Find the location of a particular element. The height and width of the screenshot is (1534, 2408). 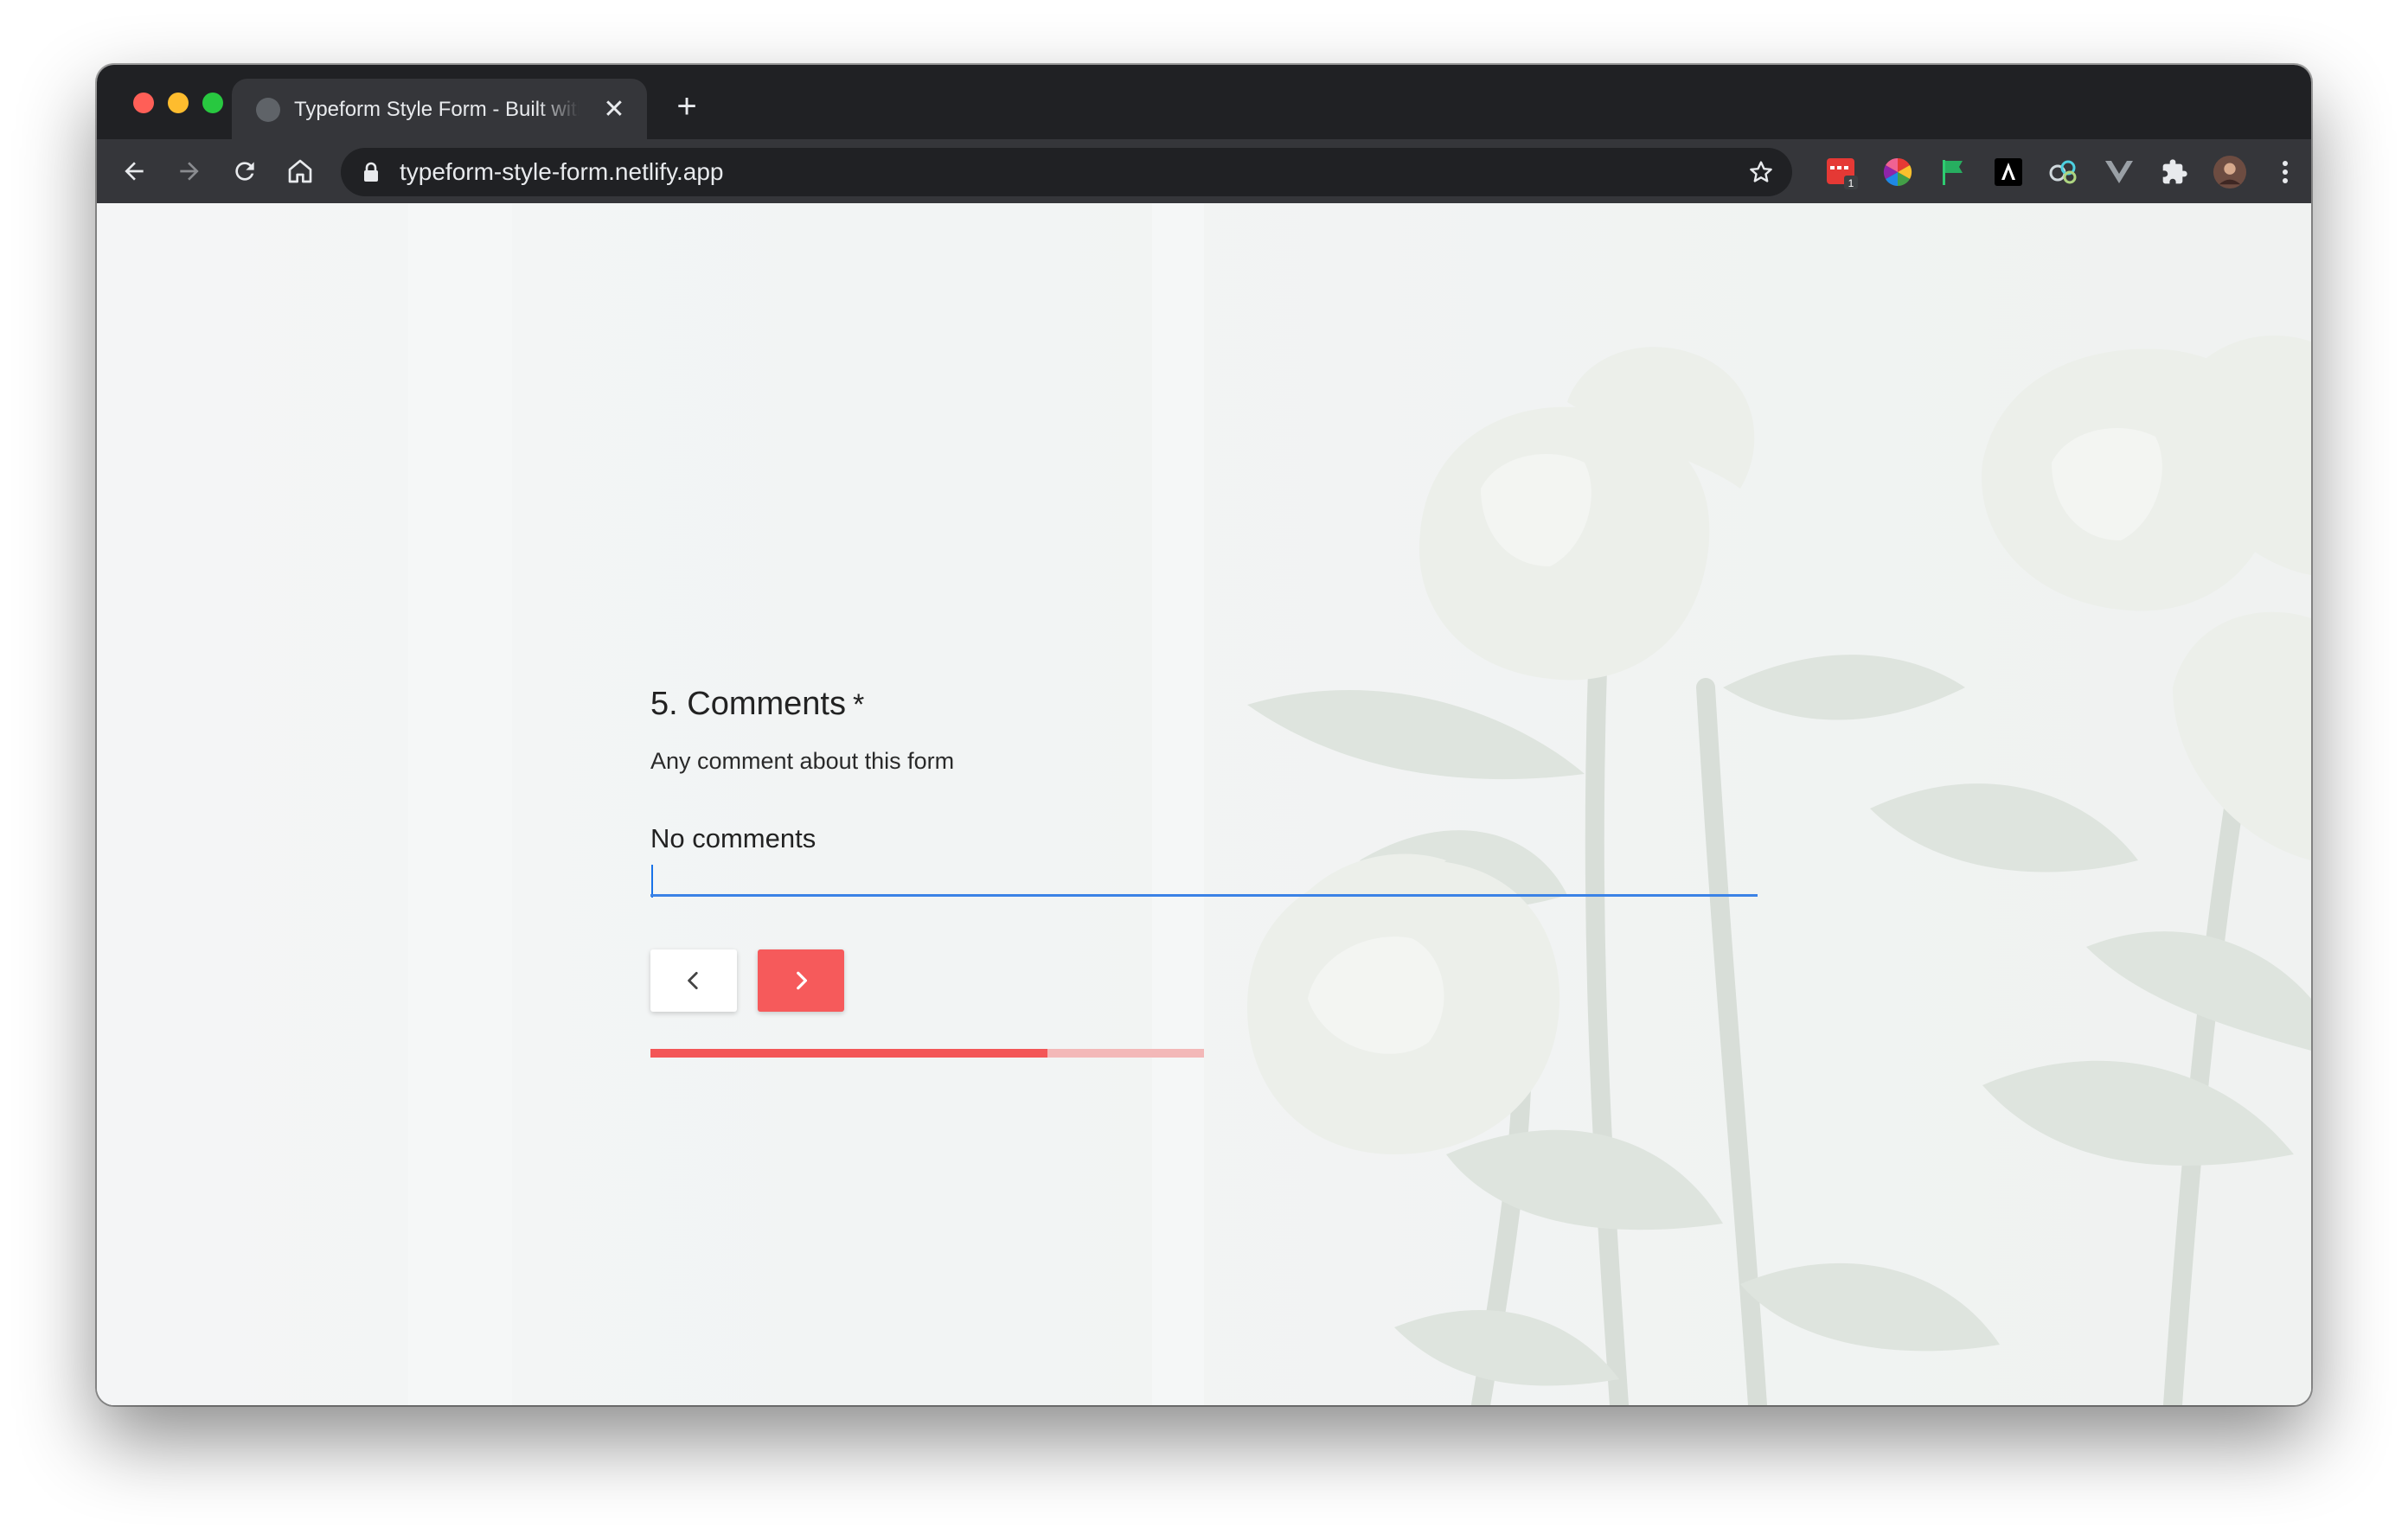

browser-toolbar: typeform-style-form.netlify.app 1 is located at coordinates (1204, 171).